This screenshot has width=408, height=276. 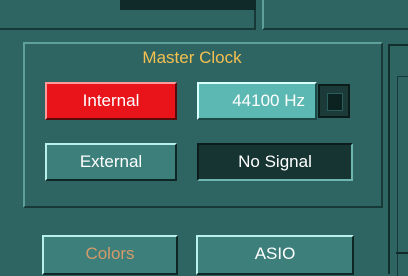 What do you see at coordinates (188, 5) in the screenshot?
I see `top-left-panel-dark-strip` at bounding box center [188, 5].